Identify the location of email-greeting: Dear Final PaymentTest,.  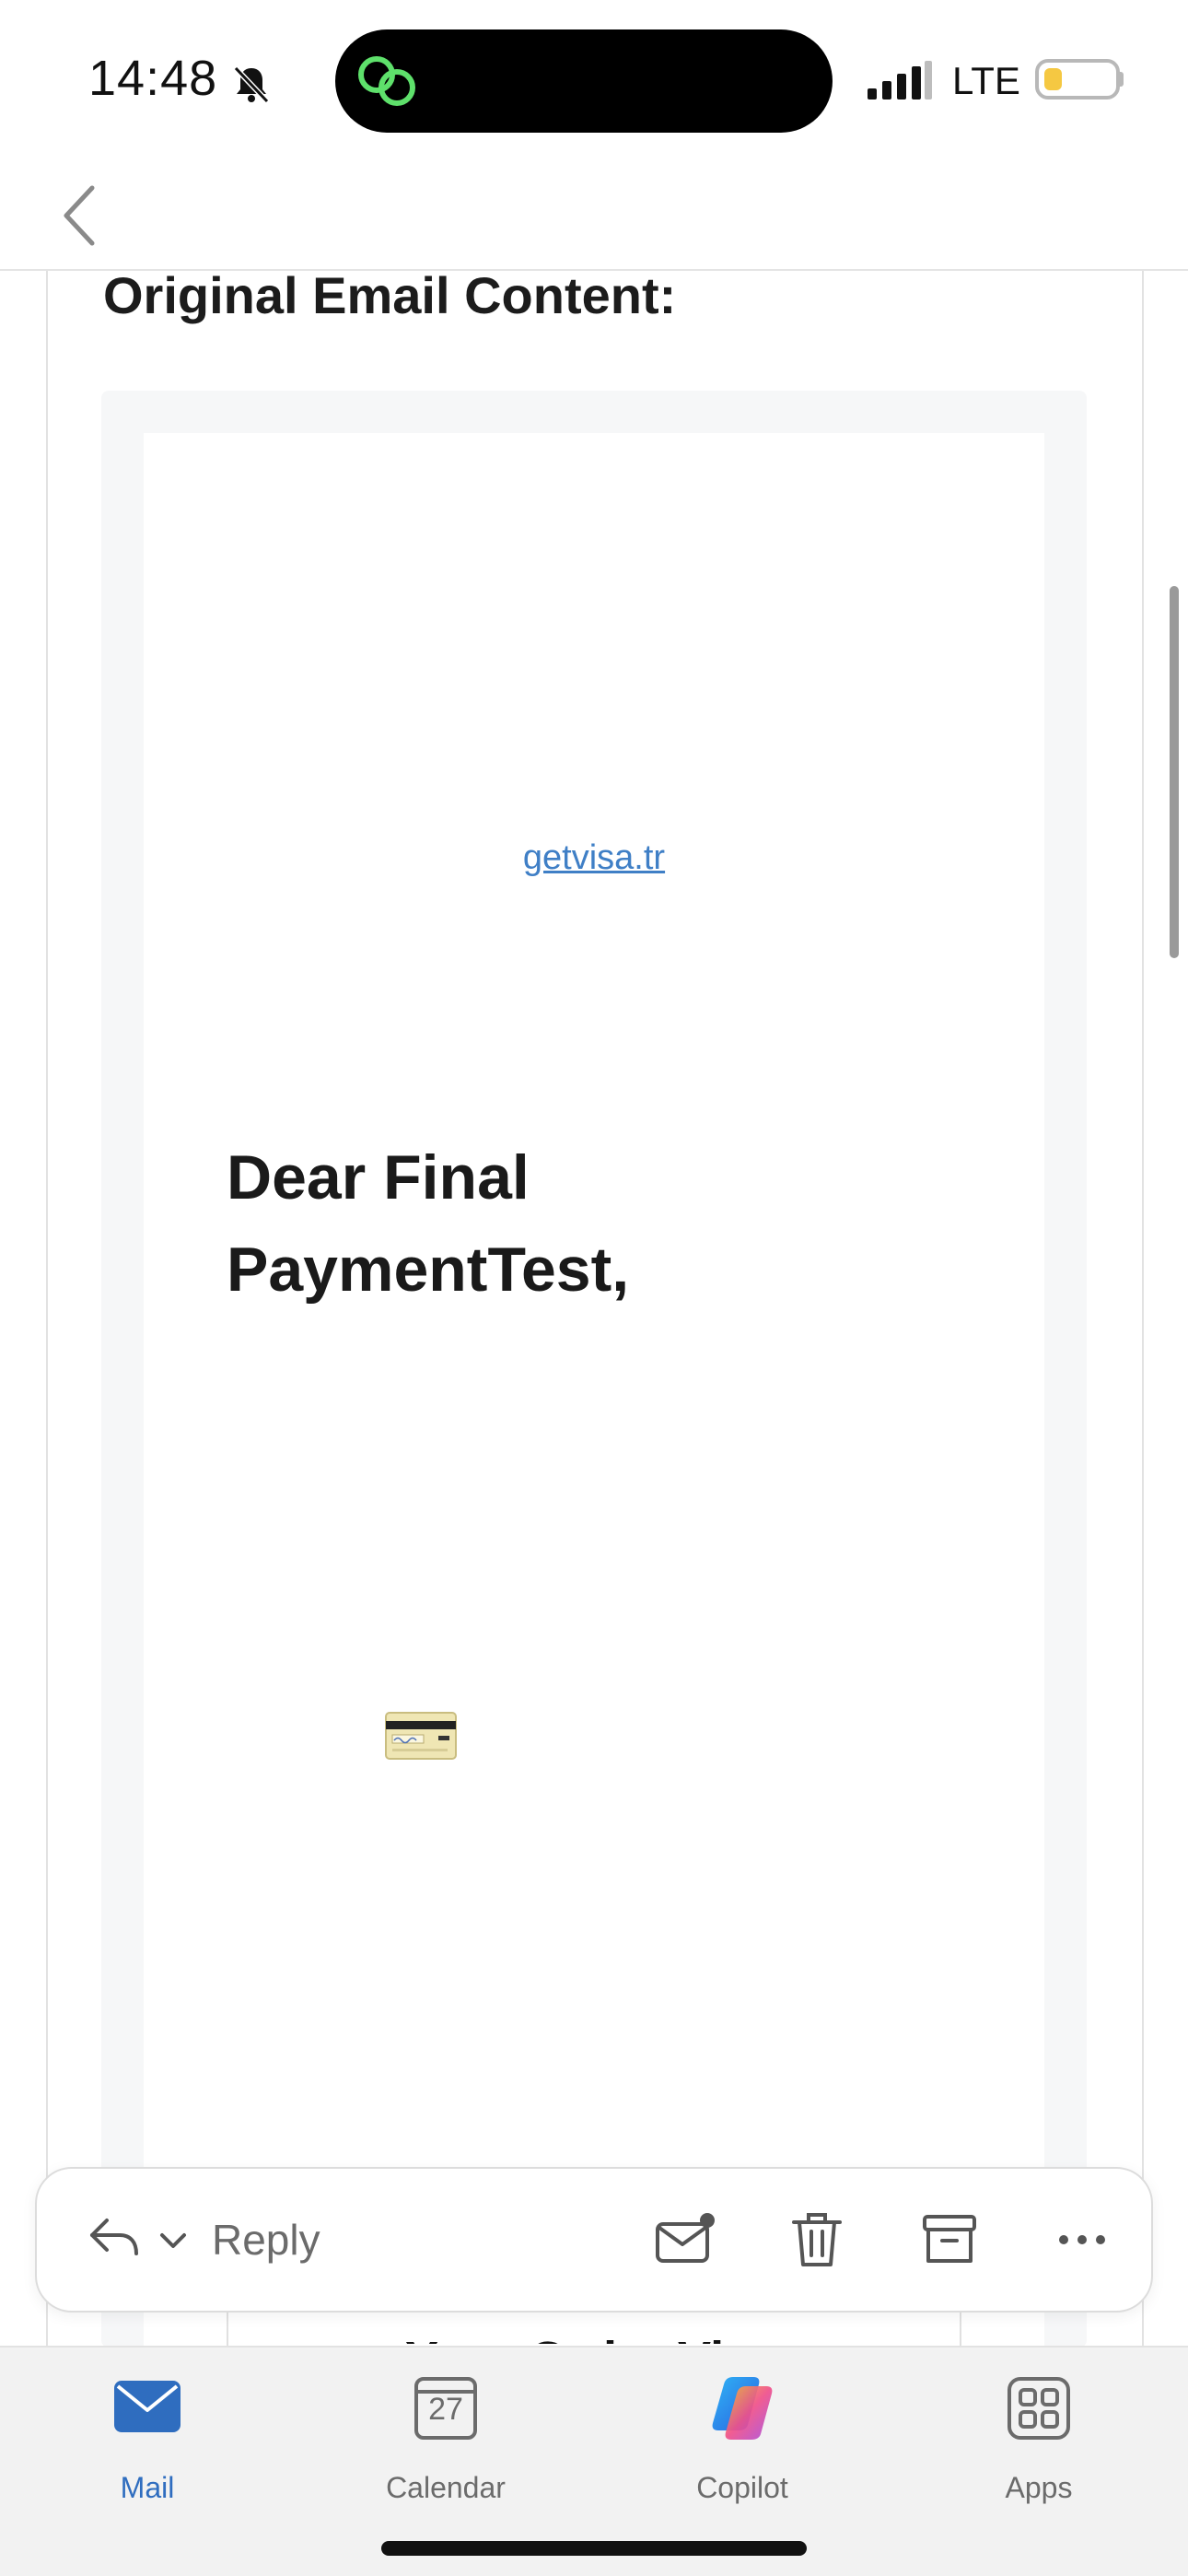
(428, 1223).